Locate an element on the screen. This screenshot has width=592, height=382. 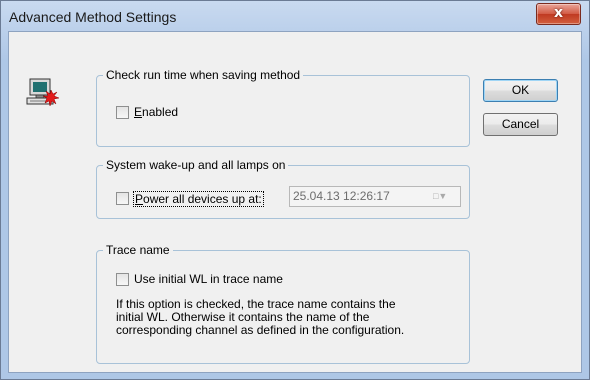
close-icon: x is located at coordinates (558, 13).